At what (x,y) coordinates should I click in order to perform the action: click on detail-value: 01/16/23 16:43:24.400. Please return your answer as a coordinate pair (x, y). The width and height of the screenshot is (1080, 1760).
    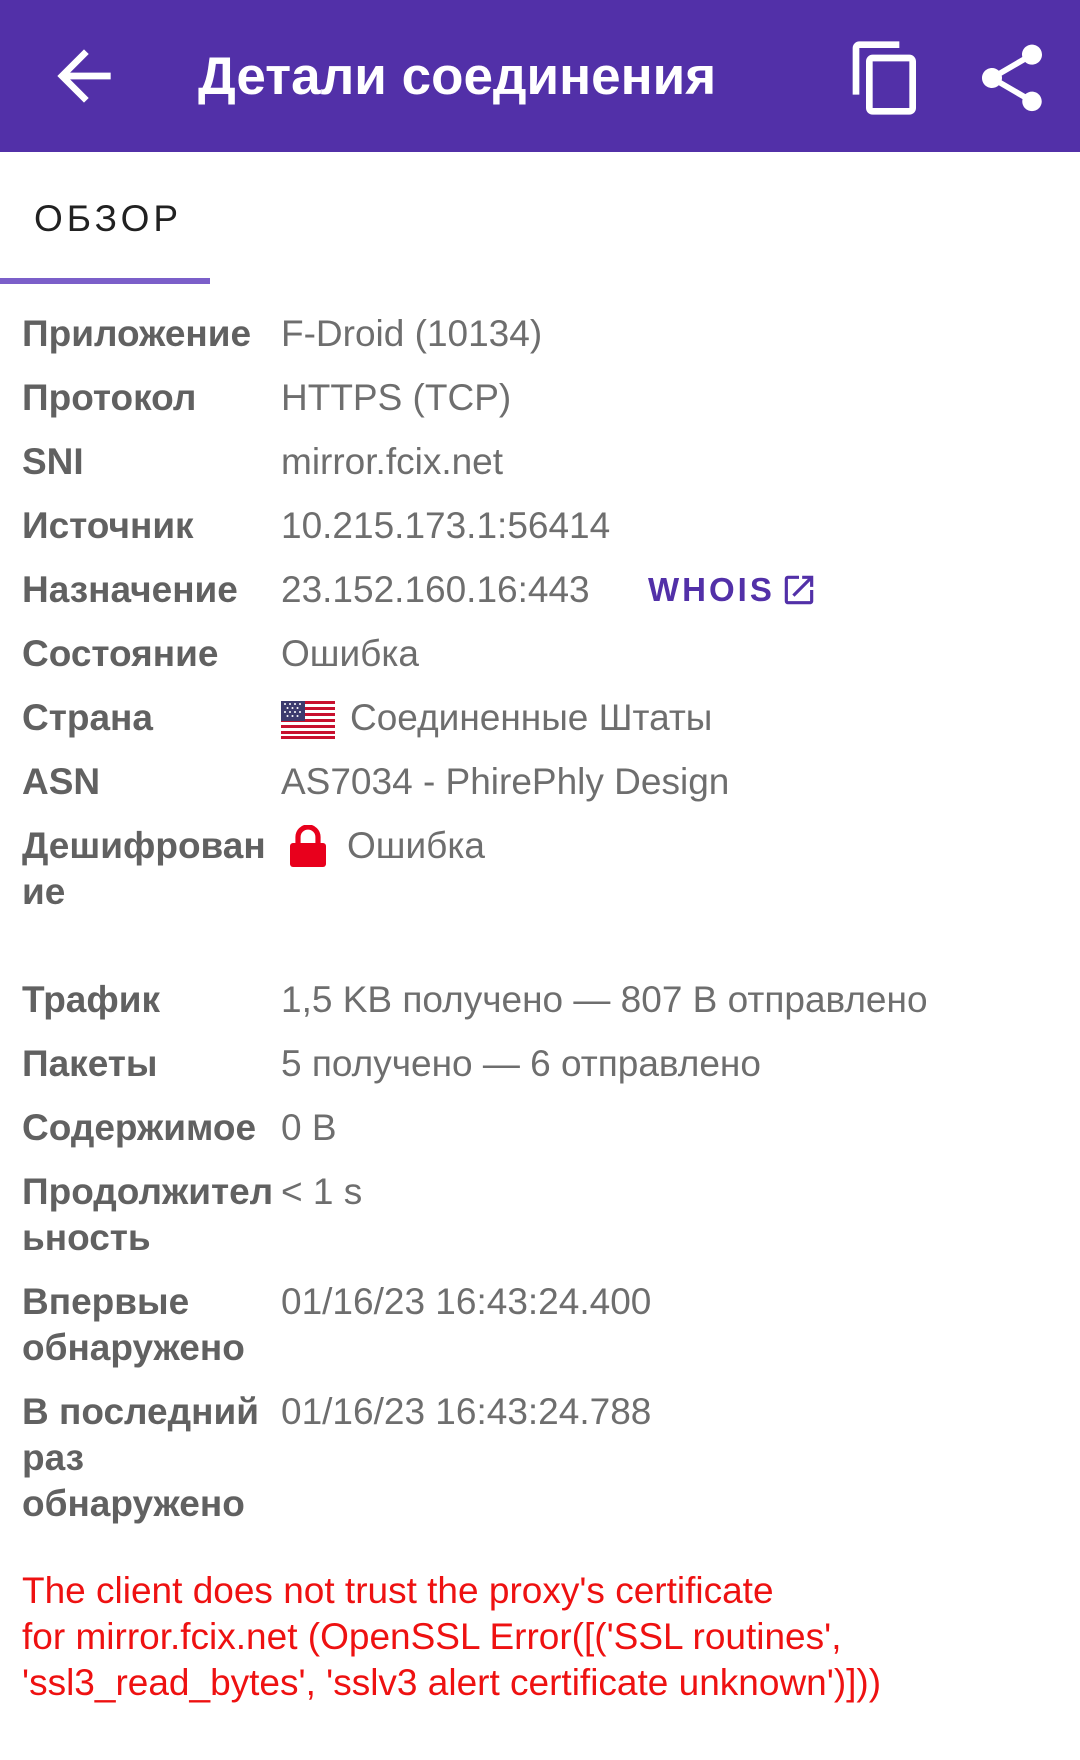
    Looking at the image, I should click on (466, 1301).